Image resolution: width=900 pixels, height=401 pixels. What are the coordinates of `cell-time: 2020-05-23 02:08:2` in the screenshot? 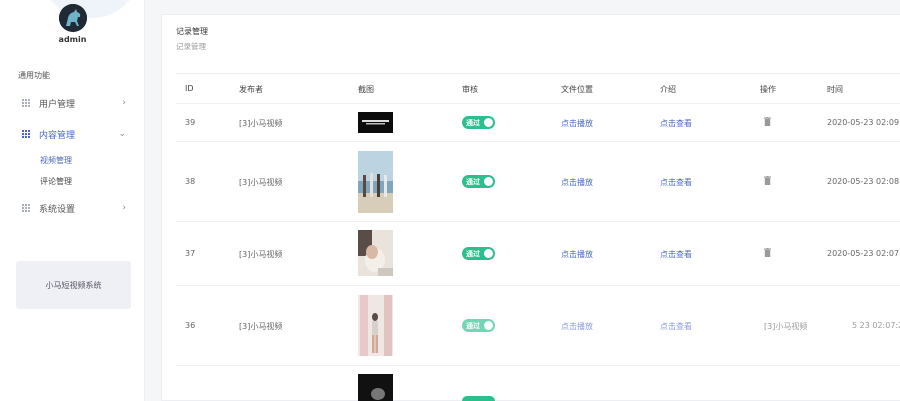 It's located at (863, 181).